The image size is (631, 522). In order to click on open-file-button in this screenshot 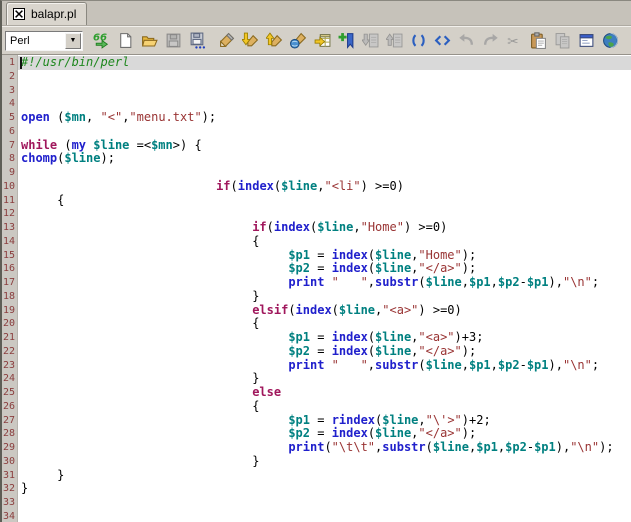, I will do `click(149, 41)`.